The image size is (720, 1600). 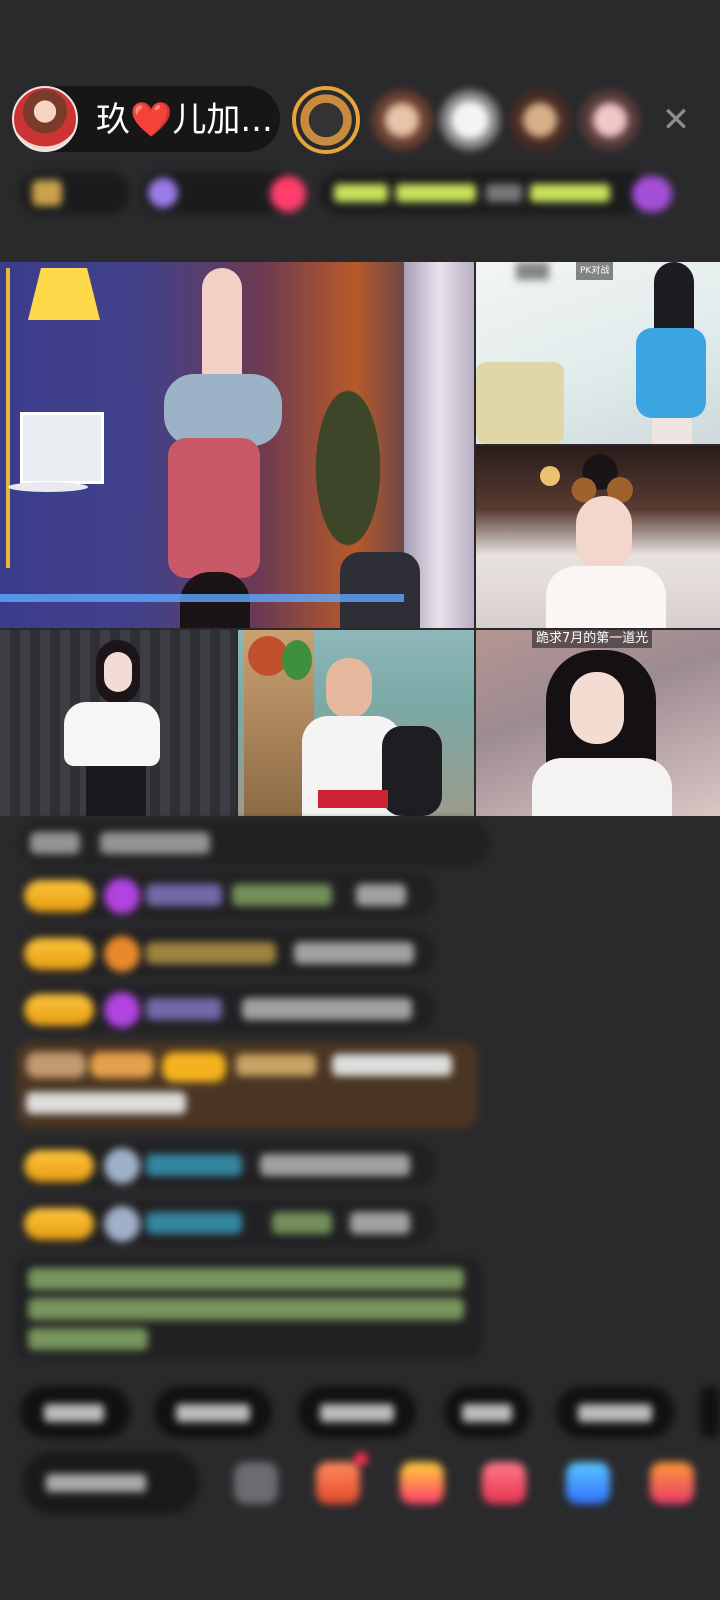 What do you see at coordinates (532, 271) in the screenshot?
I see `tile-caption-left` at bounding box center [532, 271].